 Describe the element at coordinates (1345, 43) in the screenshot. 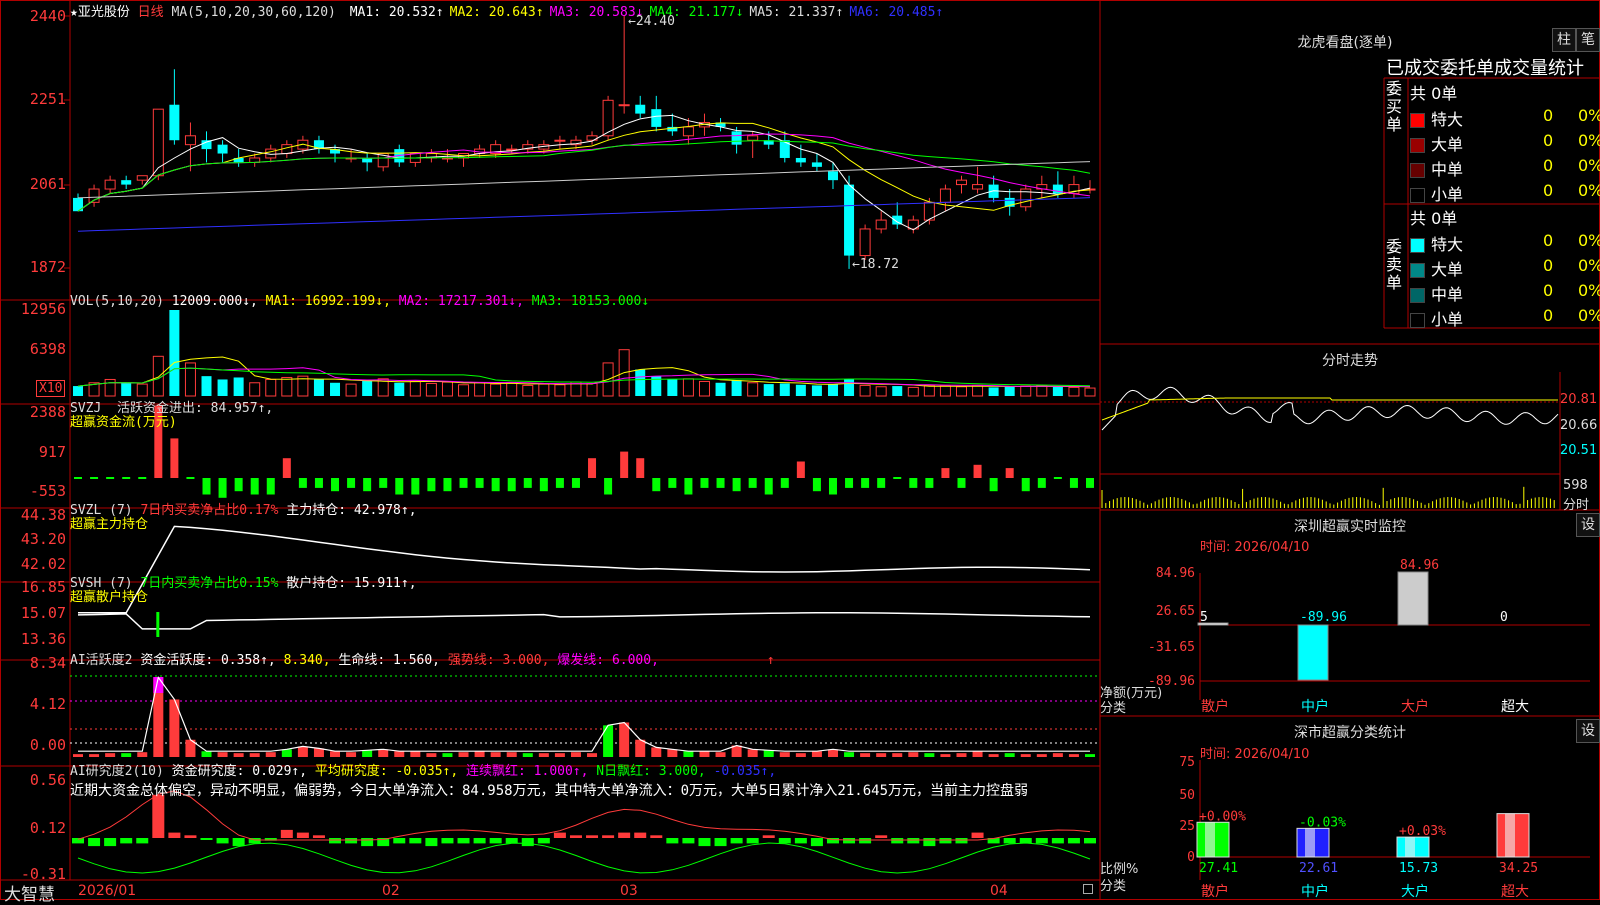

I see `lhb-title: 龙虎看盘(逐单)` at that location.